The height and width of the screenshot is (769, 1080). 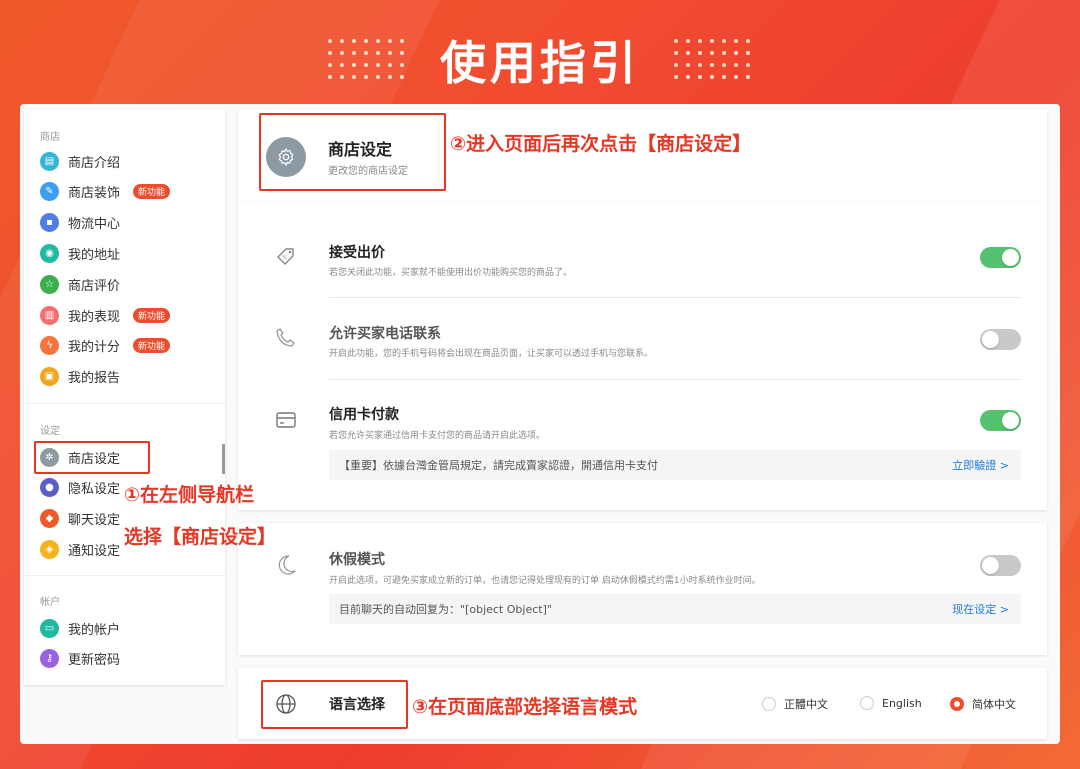 What do you see at coordinates (49, 519) in the screenshot?
I see `chat-icon: ◆` at bounding box center [49, 519].